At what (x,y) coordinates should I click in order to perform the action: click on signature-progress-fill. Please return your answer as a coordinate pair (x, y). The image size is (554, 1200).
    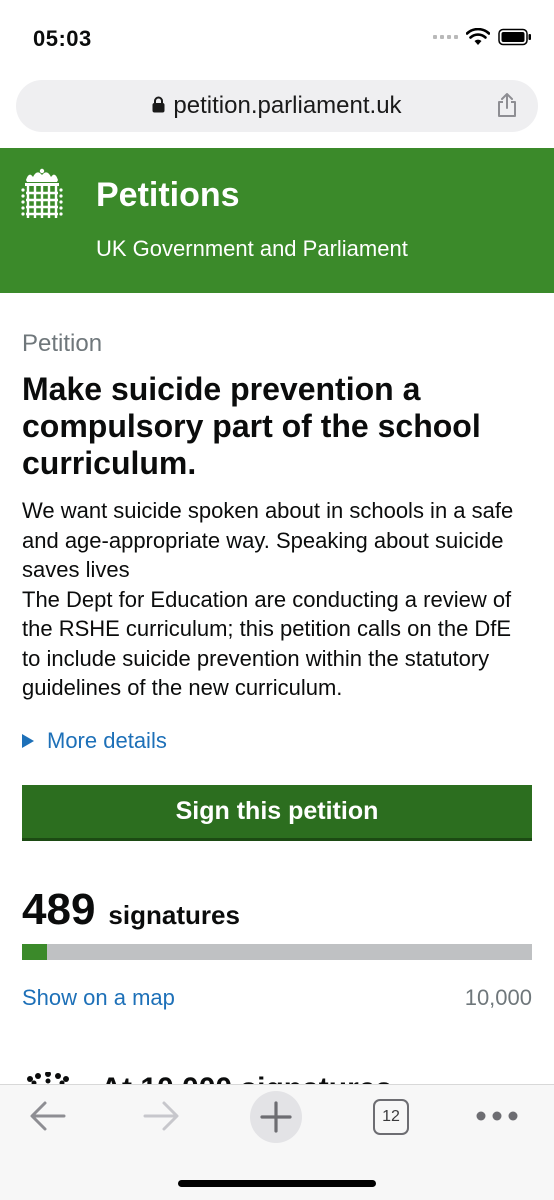
    Looking at the image, I should click on (34, 952).